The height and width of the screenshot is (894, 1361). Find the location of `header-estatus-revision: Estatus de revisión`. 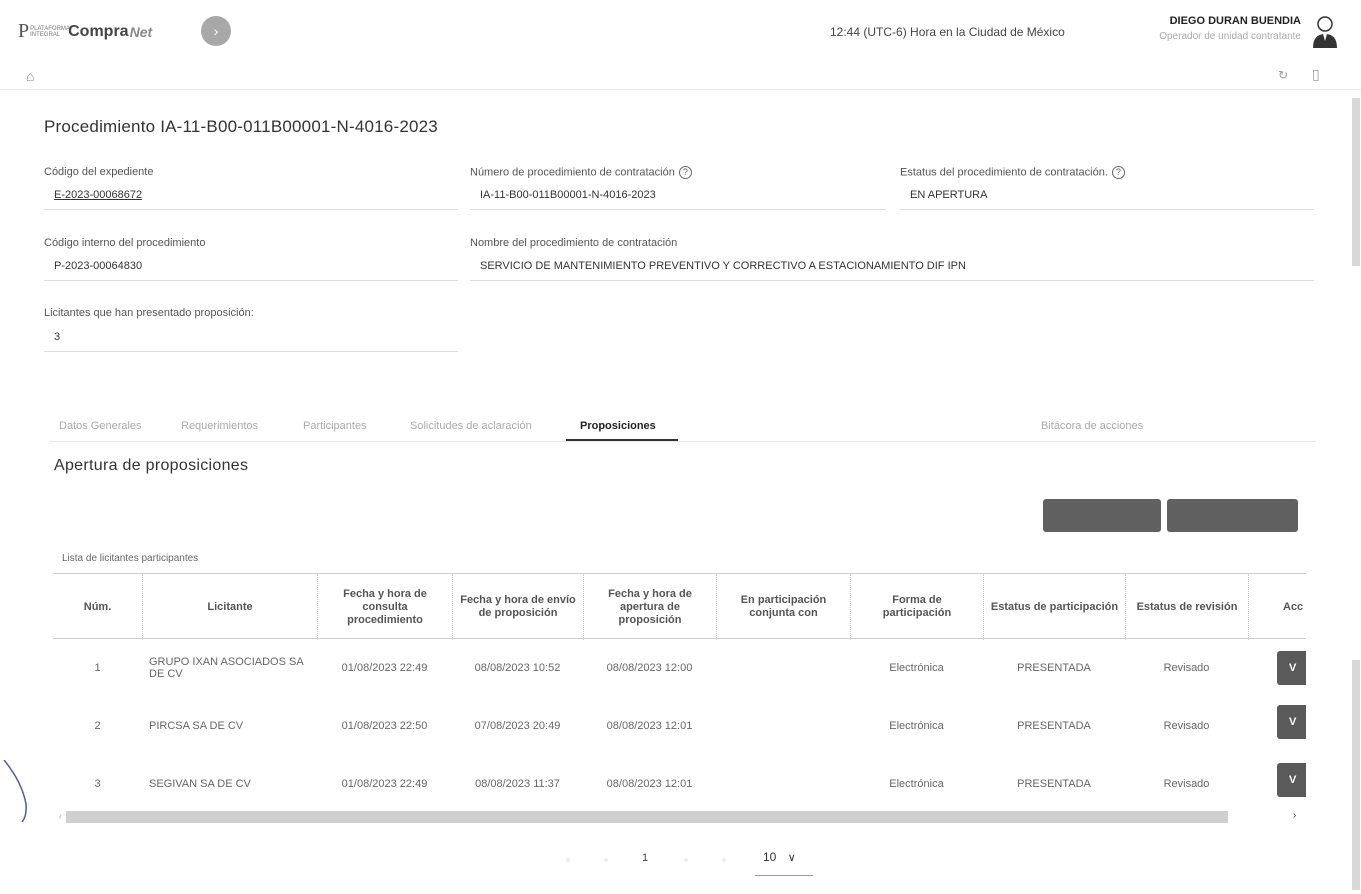

header-estatus-revision: Estatus de revisión is located at coordinates (1186, 607).